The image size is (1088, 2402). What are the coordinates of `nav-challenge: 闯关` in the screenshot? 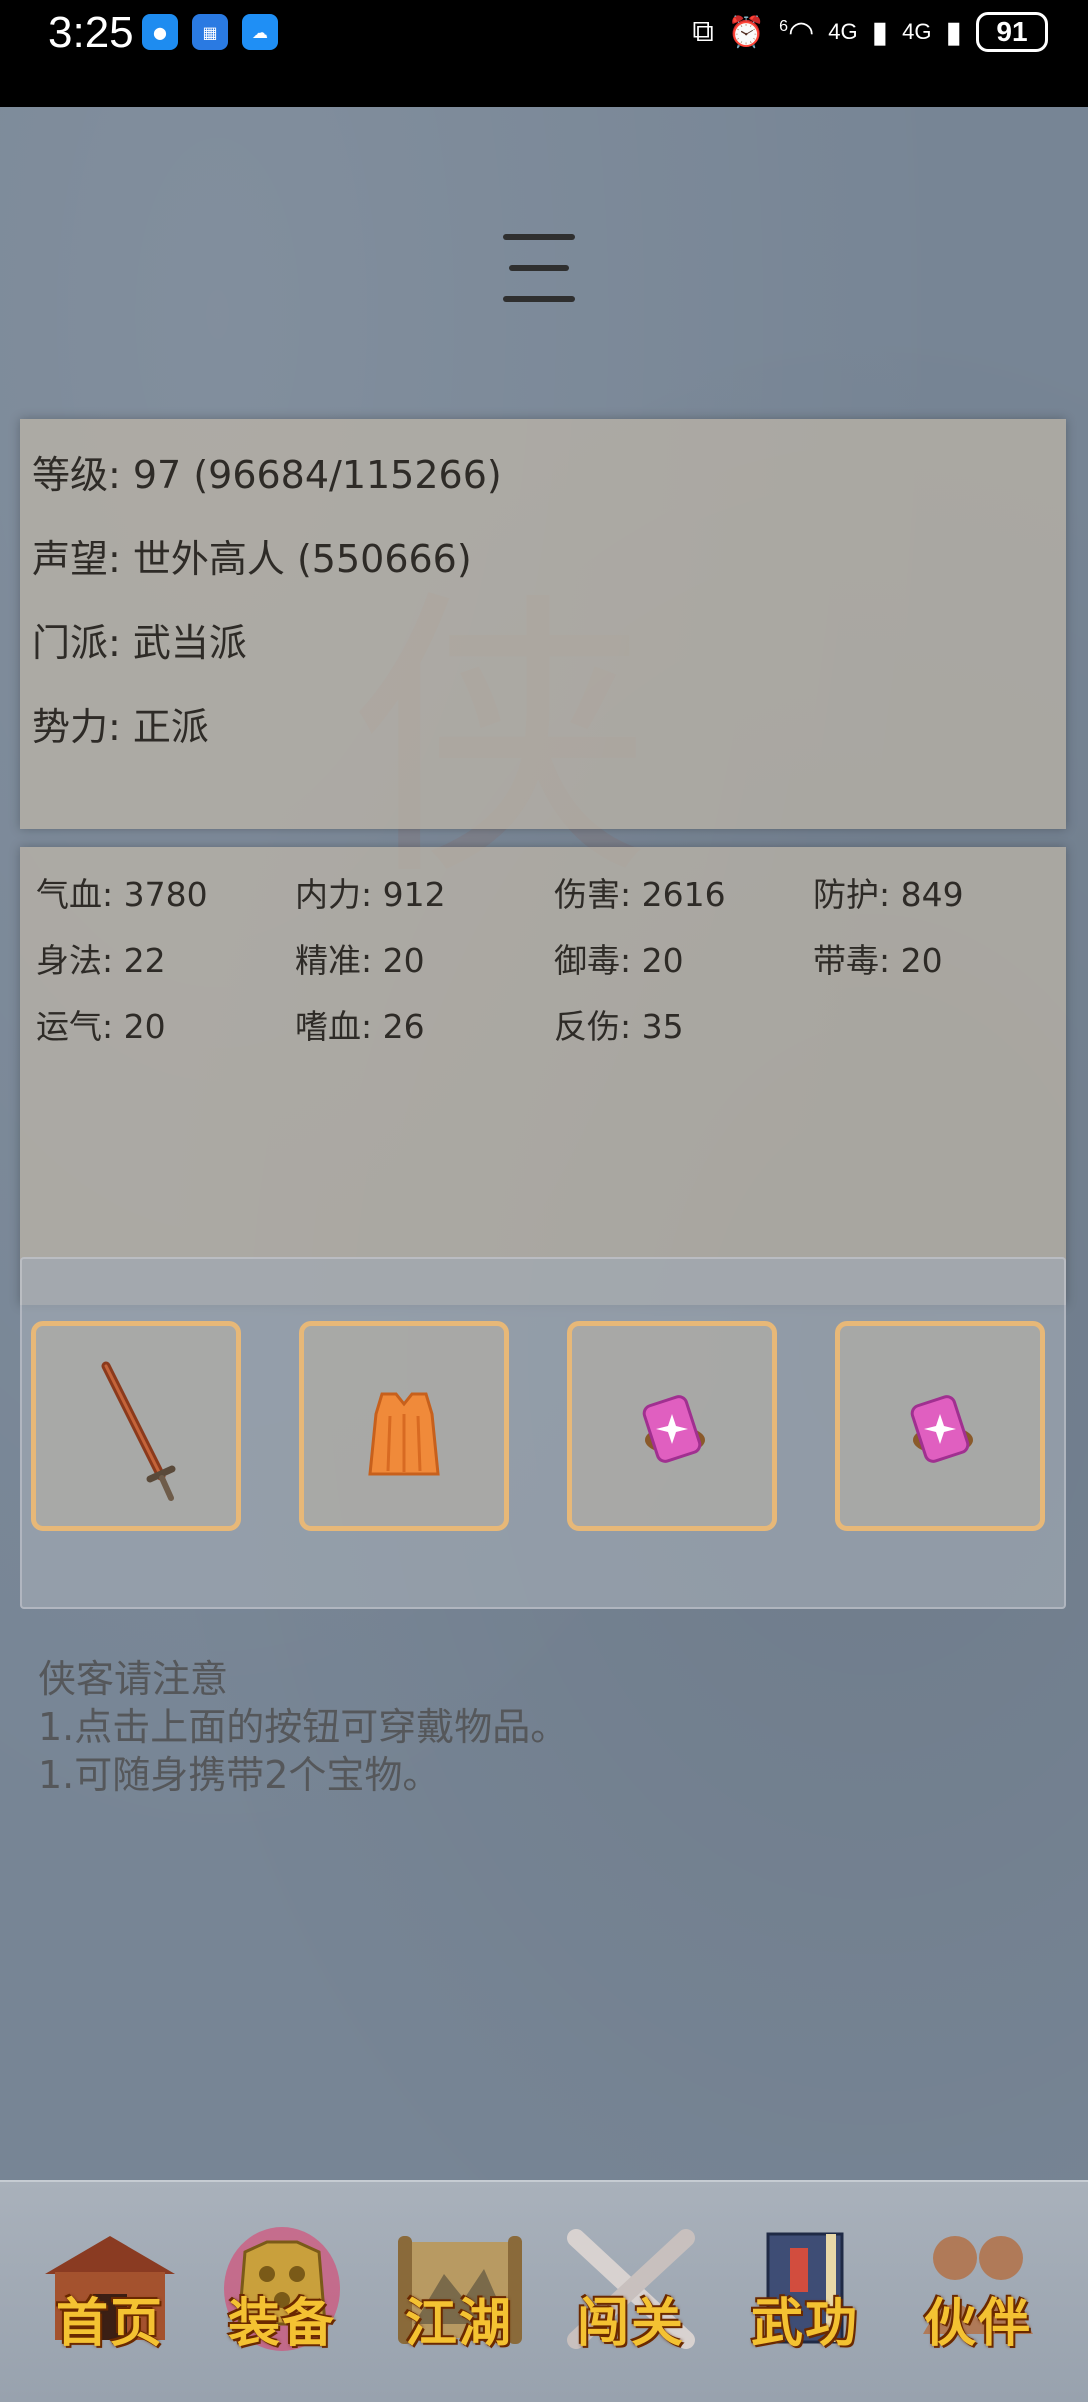 It's located at (631, 2294).